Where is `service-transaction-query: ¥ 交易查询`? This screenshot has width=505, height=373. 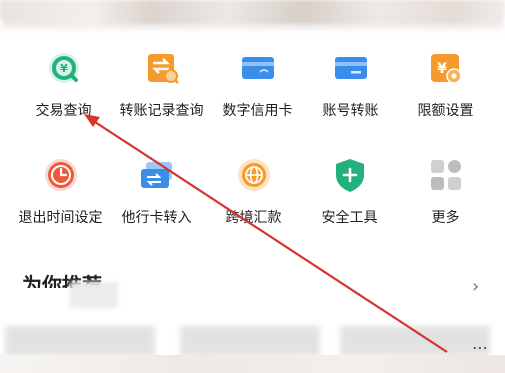
service-transaction-query: ¥ 交易查询 is located at coordinates (63, 89).